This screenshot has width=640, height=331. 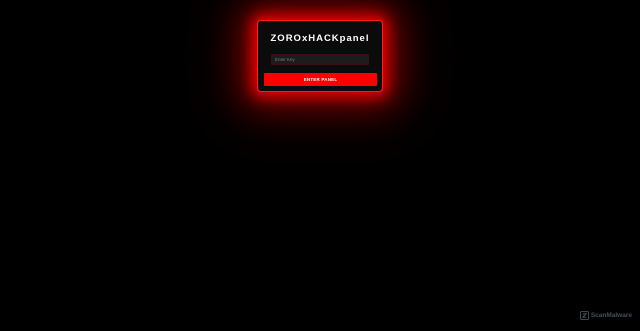 I want to click on scanmalware-watermark: ScanMalware, so click(x=605, y=315).